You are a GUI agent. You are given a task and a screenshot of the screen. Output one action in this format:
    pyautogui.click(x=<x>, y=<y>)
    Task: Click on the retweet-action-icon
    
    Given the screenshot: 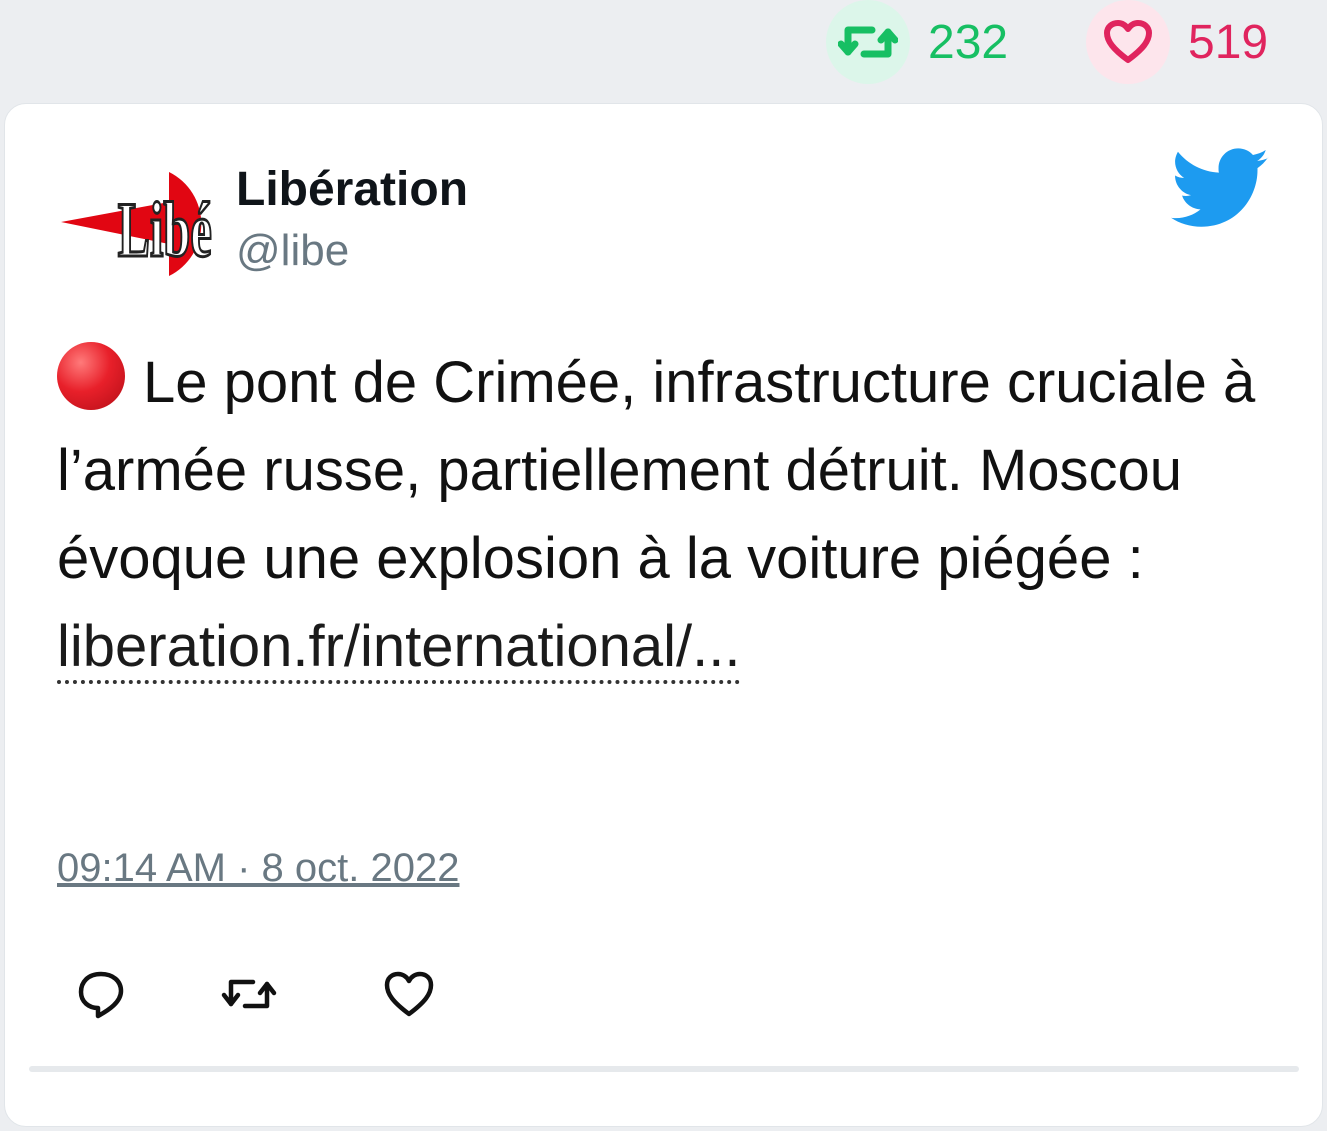 What is the action you would take?
    pyautogui.click(x=249, y=994)
    